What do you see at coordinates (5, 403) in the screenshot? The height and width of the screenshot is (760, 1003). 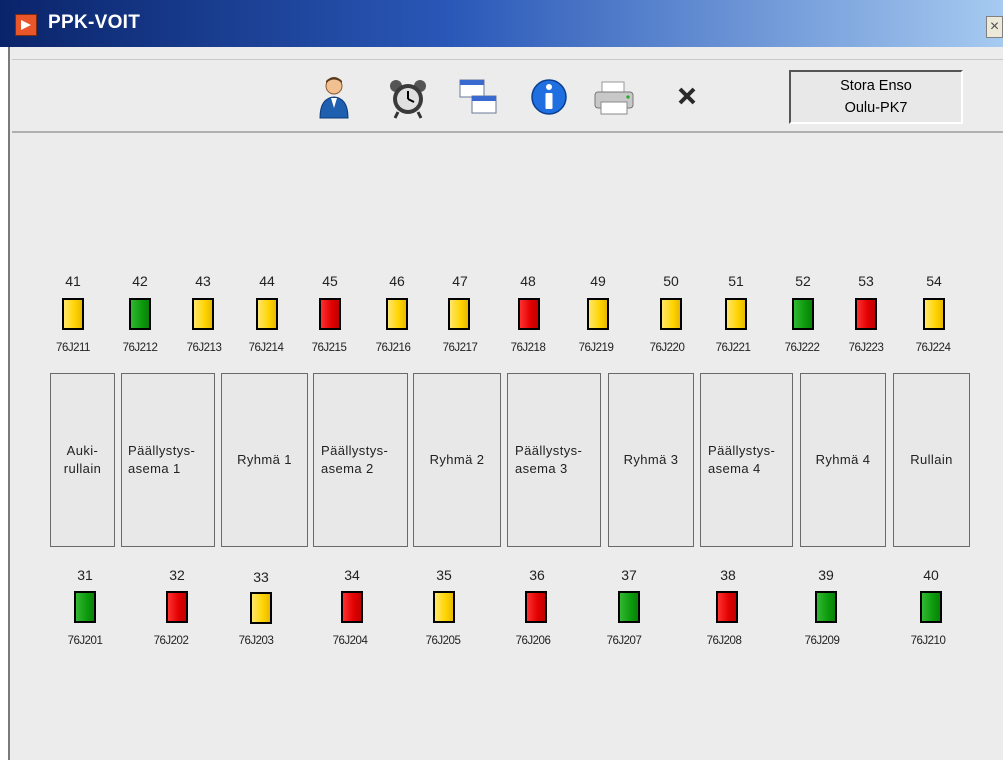 I see `left-border` at bounding box center [5, 403].